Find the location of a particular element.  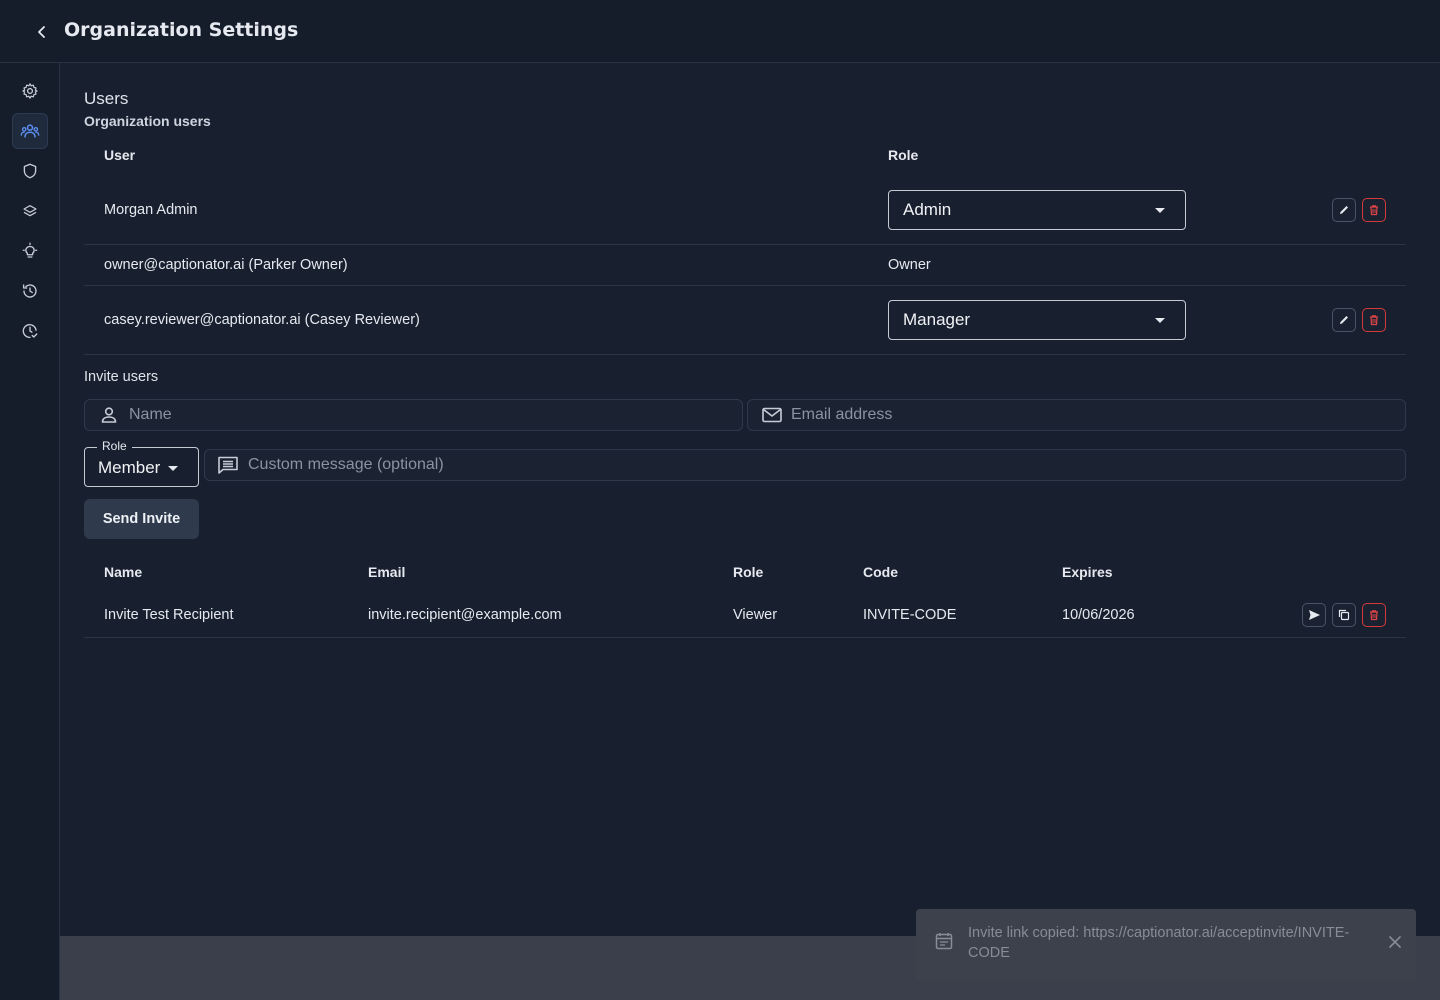

app-header: Organization Settings is located at coordinates (720, 31).